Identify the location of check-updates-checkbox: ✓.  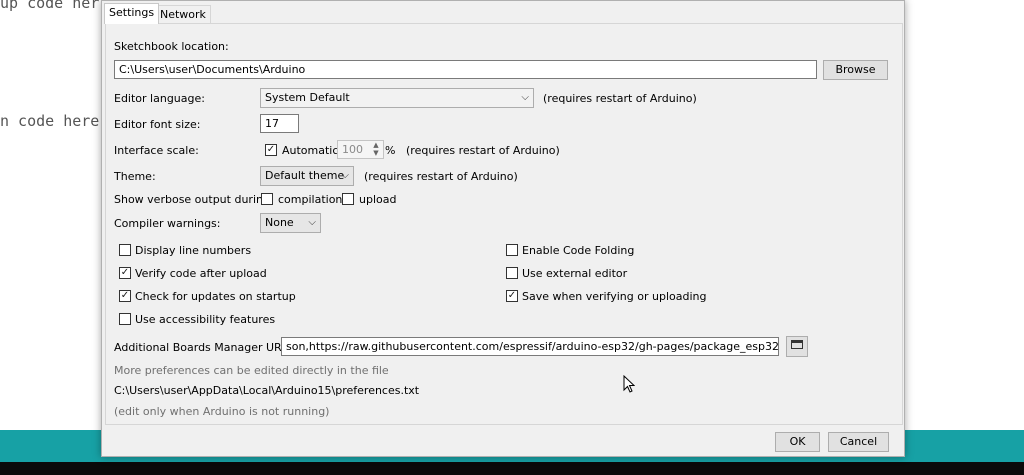
(125, 296).